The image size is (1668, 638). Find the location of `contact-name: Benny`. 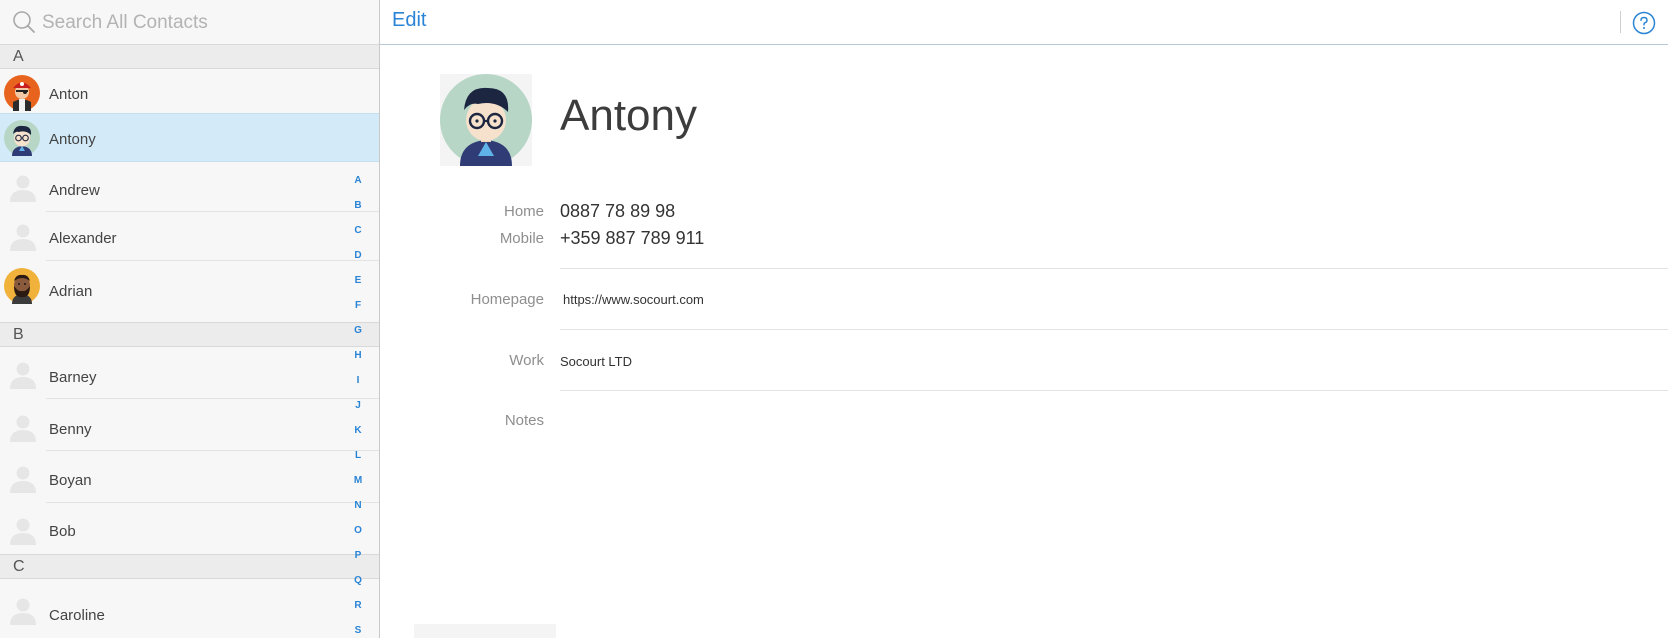

contact-name: Benny is located at coordinates (70, 429).